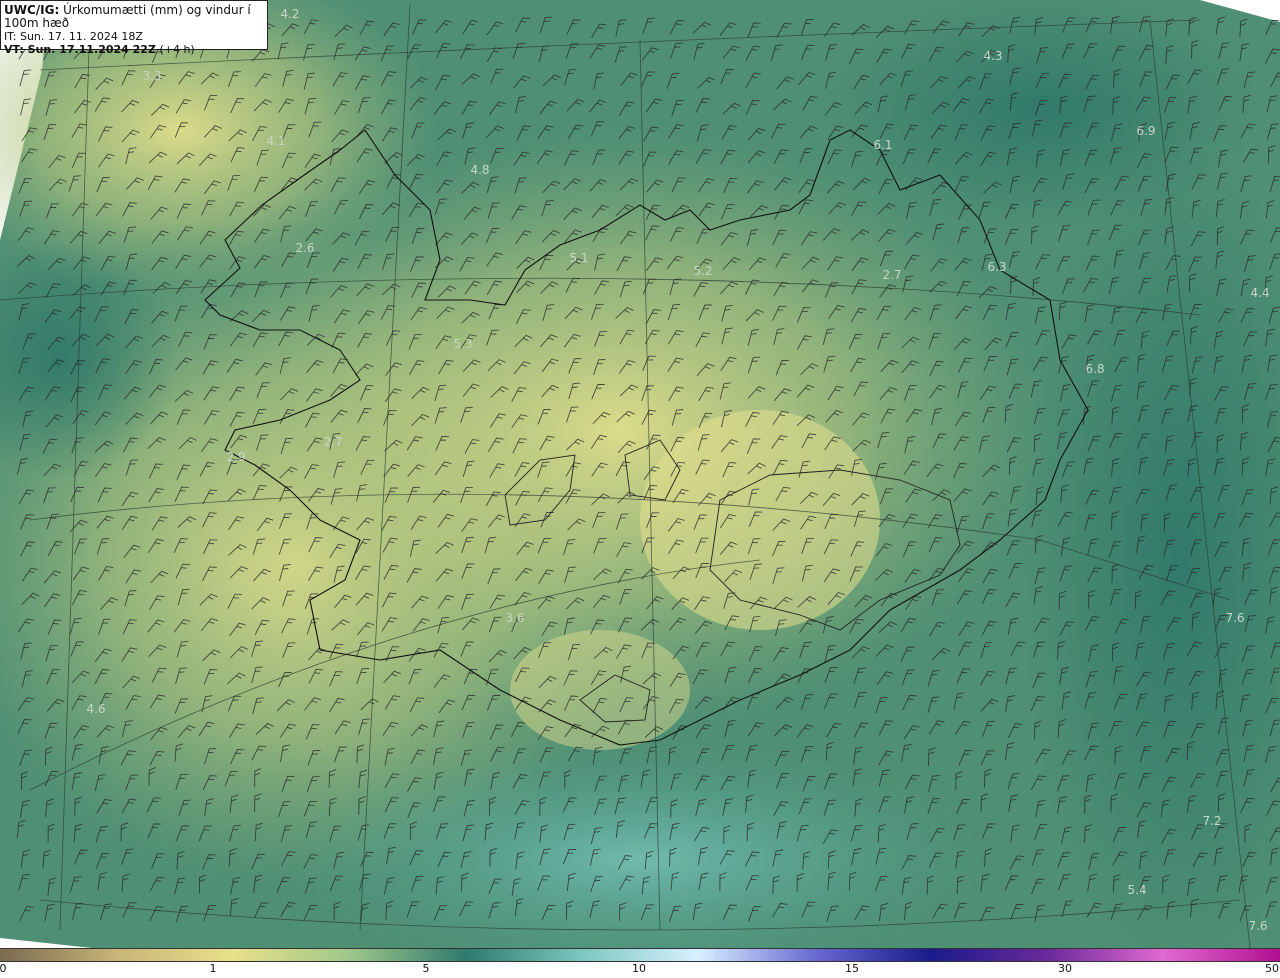  I want to click on max-value-label: 6.3, so click(997, 267).